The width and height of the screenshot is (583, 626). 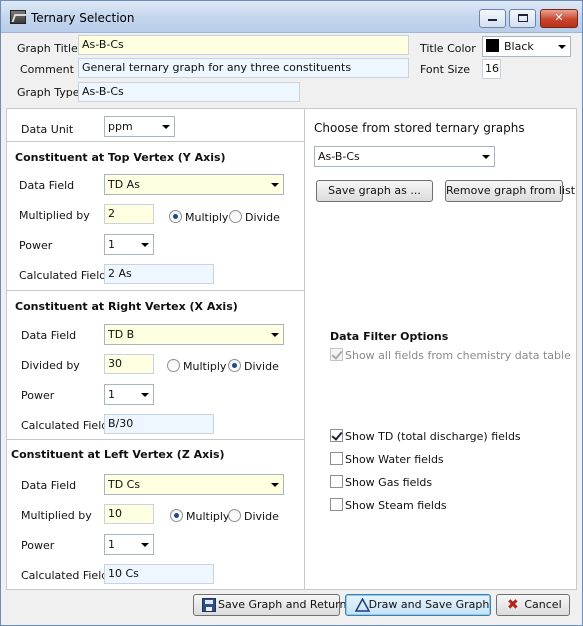 What do you see at coordinates (339, 156) in the screenshot?
I see `stored-graph-value: As-B-Cs` at bounding box center [339, 156].